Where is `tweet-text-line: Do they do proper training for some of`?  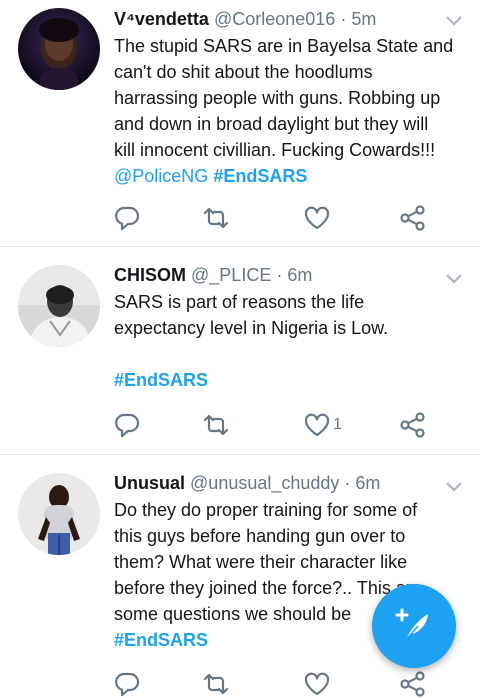 tweet-text-line: Do they do proper training for some of is located at coordinates (266, 510).